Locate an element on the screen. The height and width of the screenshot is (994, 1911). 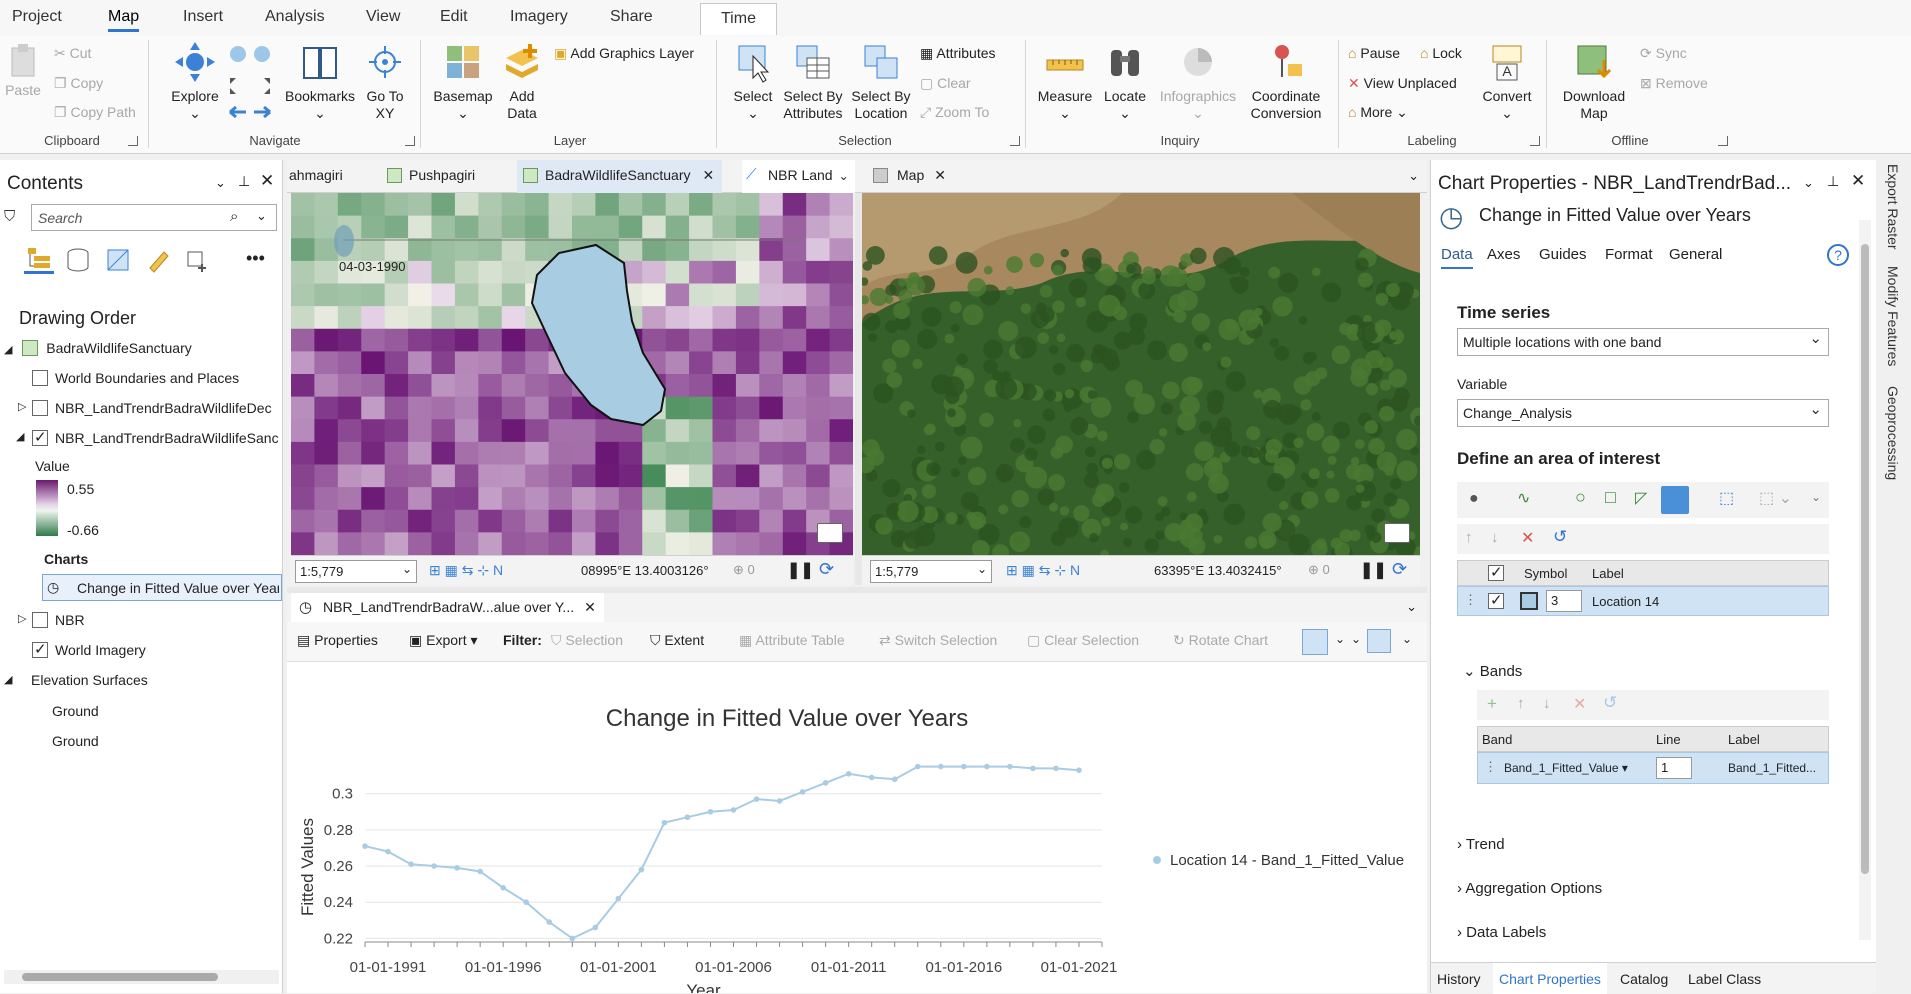
polygon-icon: ◸ is located at coordinates (1641, 498).